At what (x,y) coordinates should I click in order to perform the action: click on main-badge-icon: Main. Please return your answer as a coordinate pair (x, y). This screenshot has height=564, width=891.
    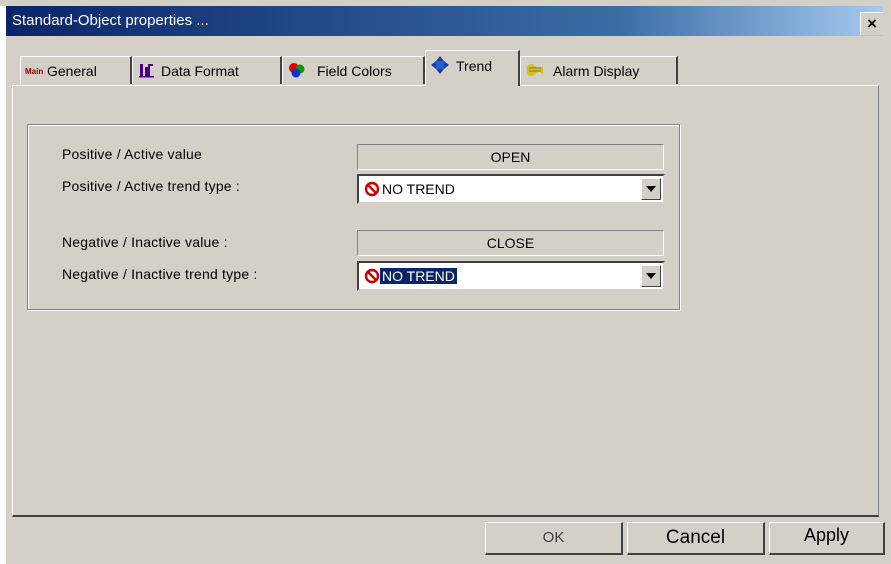
    Looking at the image, I should click on (34, 71).